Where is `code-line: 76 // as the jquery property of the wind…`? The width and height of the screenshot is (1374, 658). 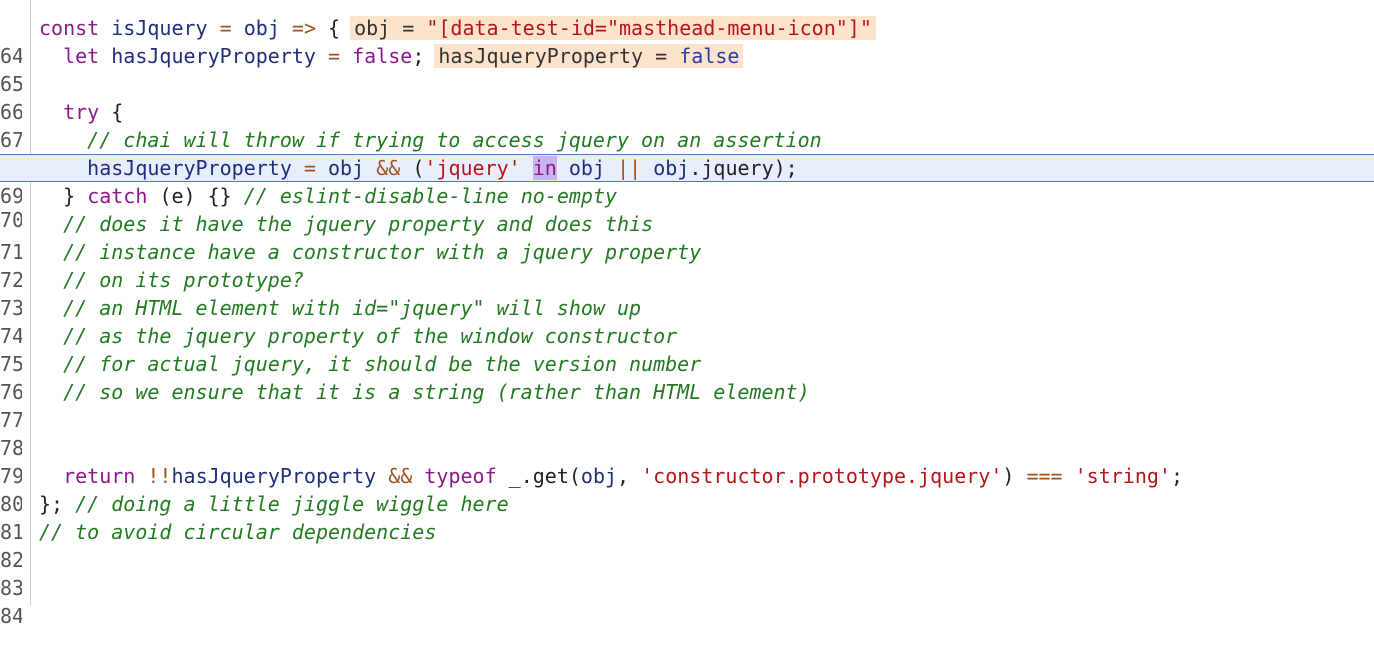 code-line: 76 // as the jquery property of the wind… is located at coordinates (687, 363).